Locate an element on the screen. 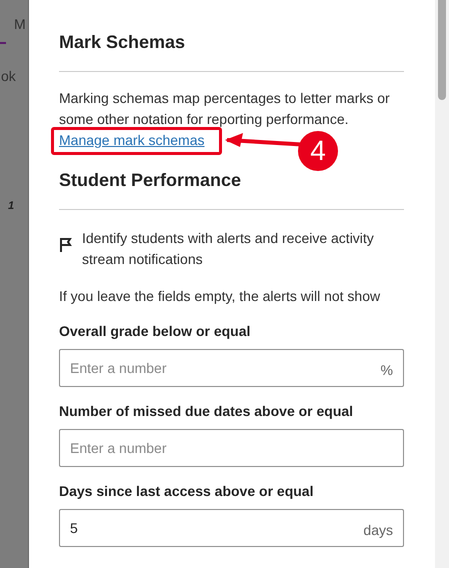  manage-link: Manage mark schemas is located at coordinates (132, 140).